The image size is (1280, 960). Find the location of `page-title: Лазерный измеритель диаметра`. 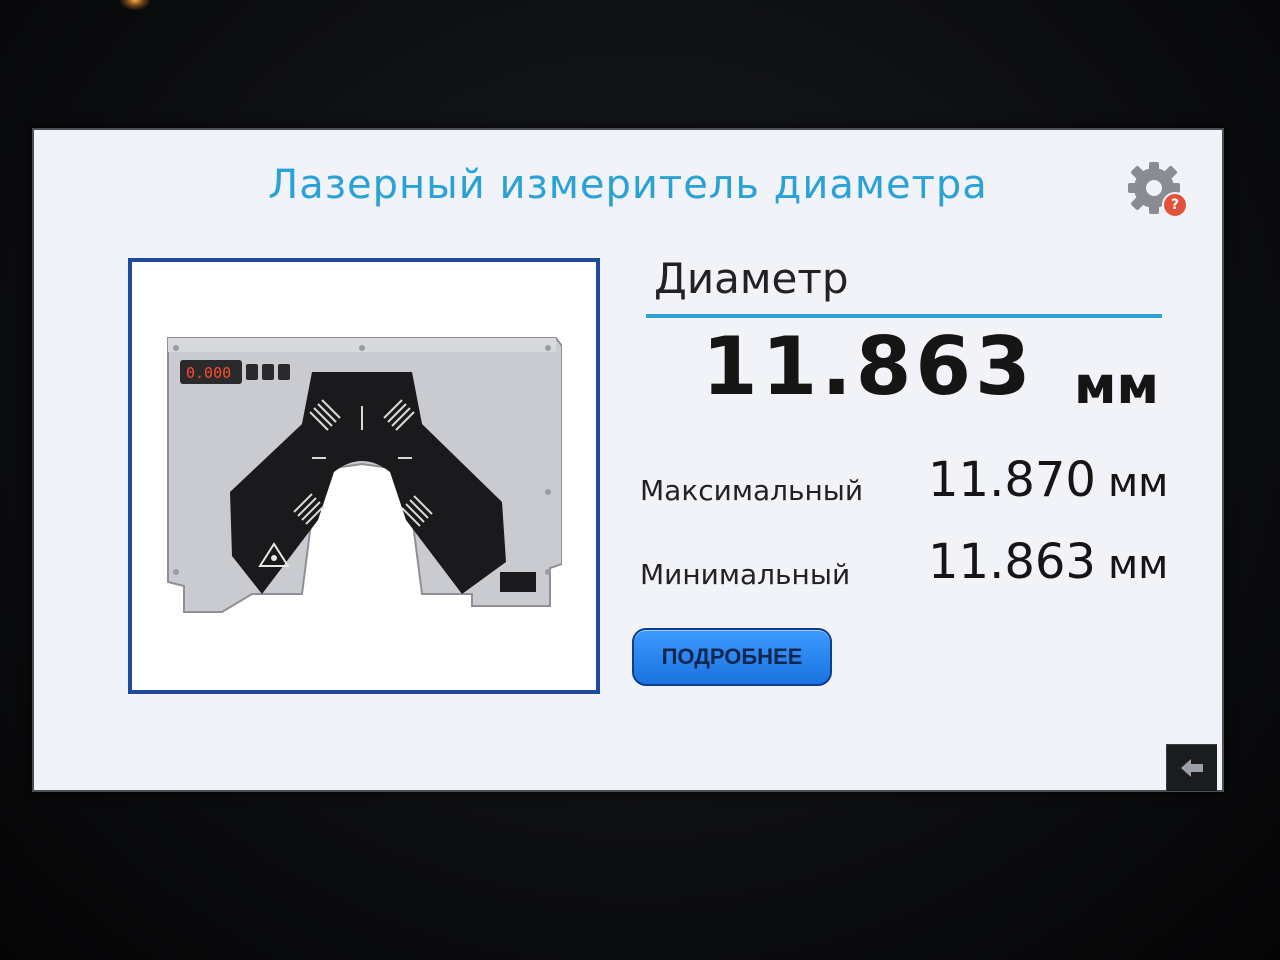

page-title: Лазерный измеритель диаметра is located at coordinates (628, 185).